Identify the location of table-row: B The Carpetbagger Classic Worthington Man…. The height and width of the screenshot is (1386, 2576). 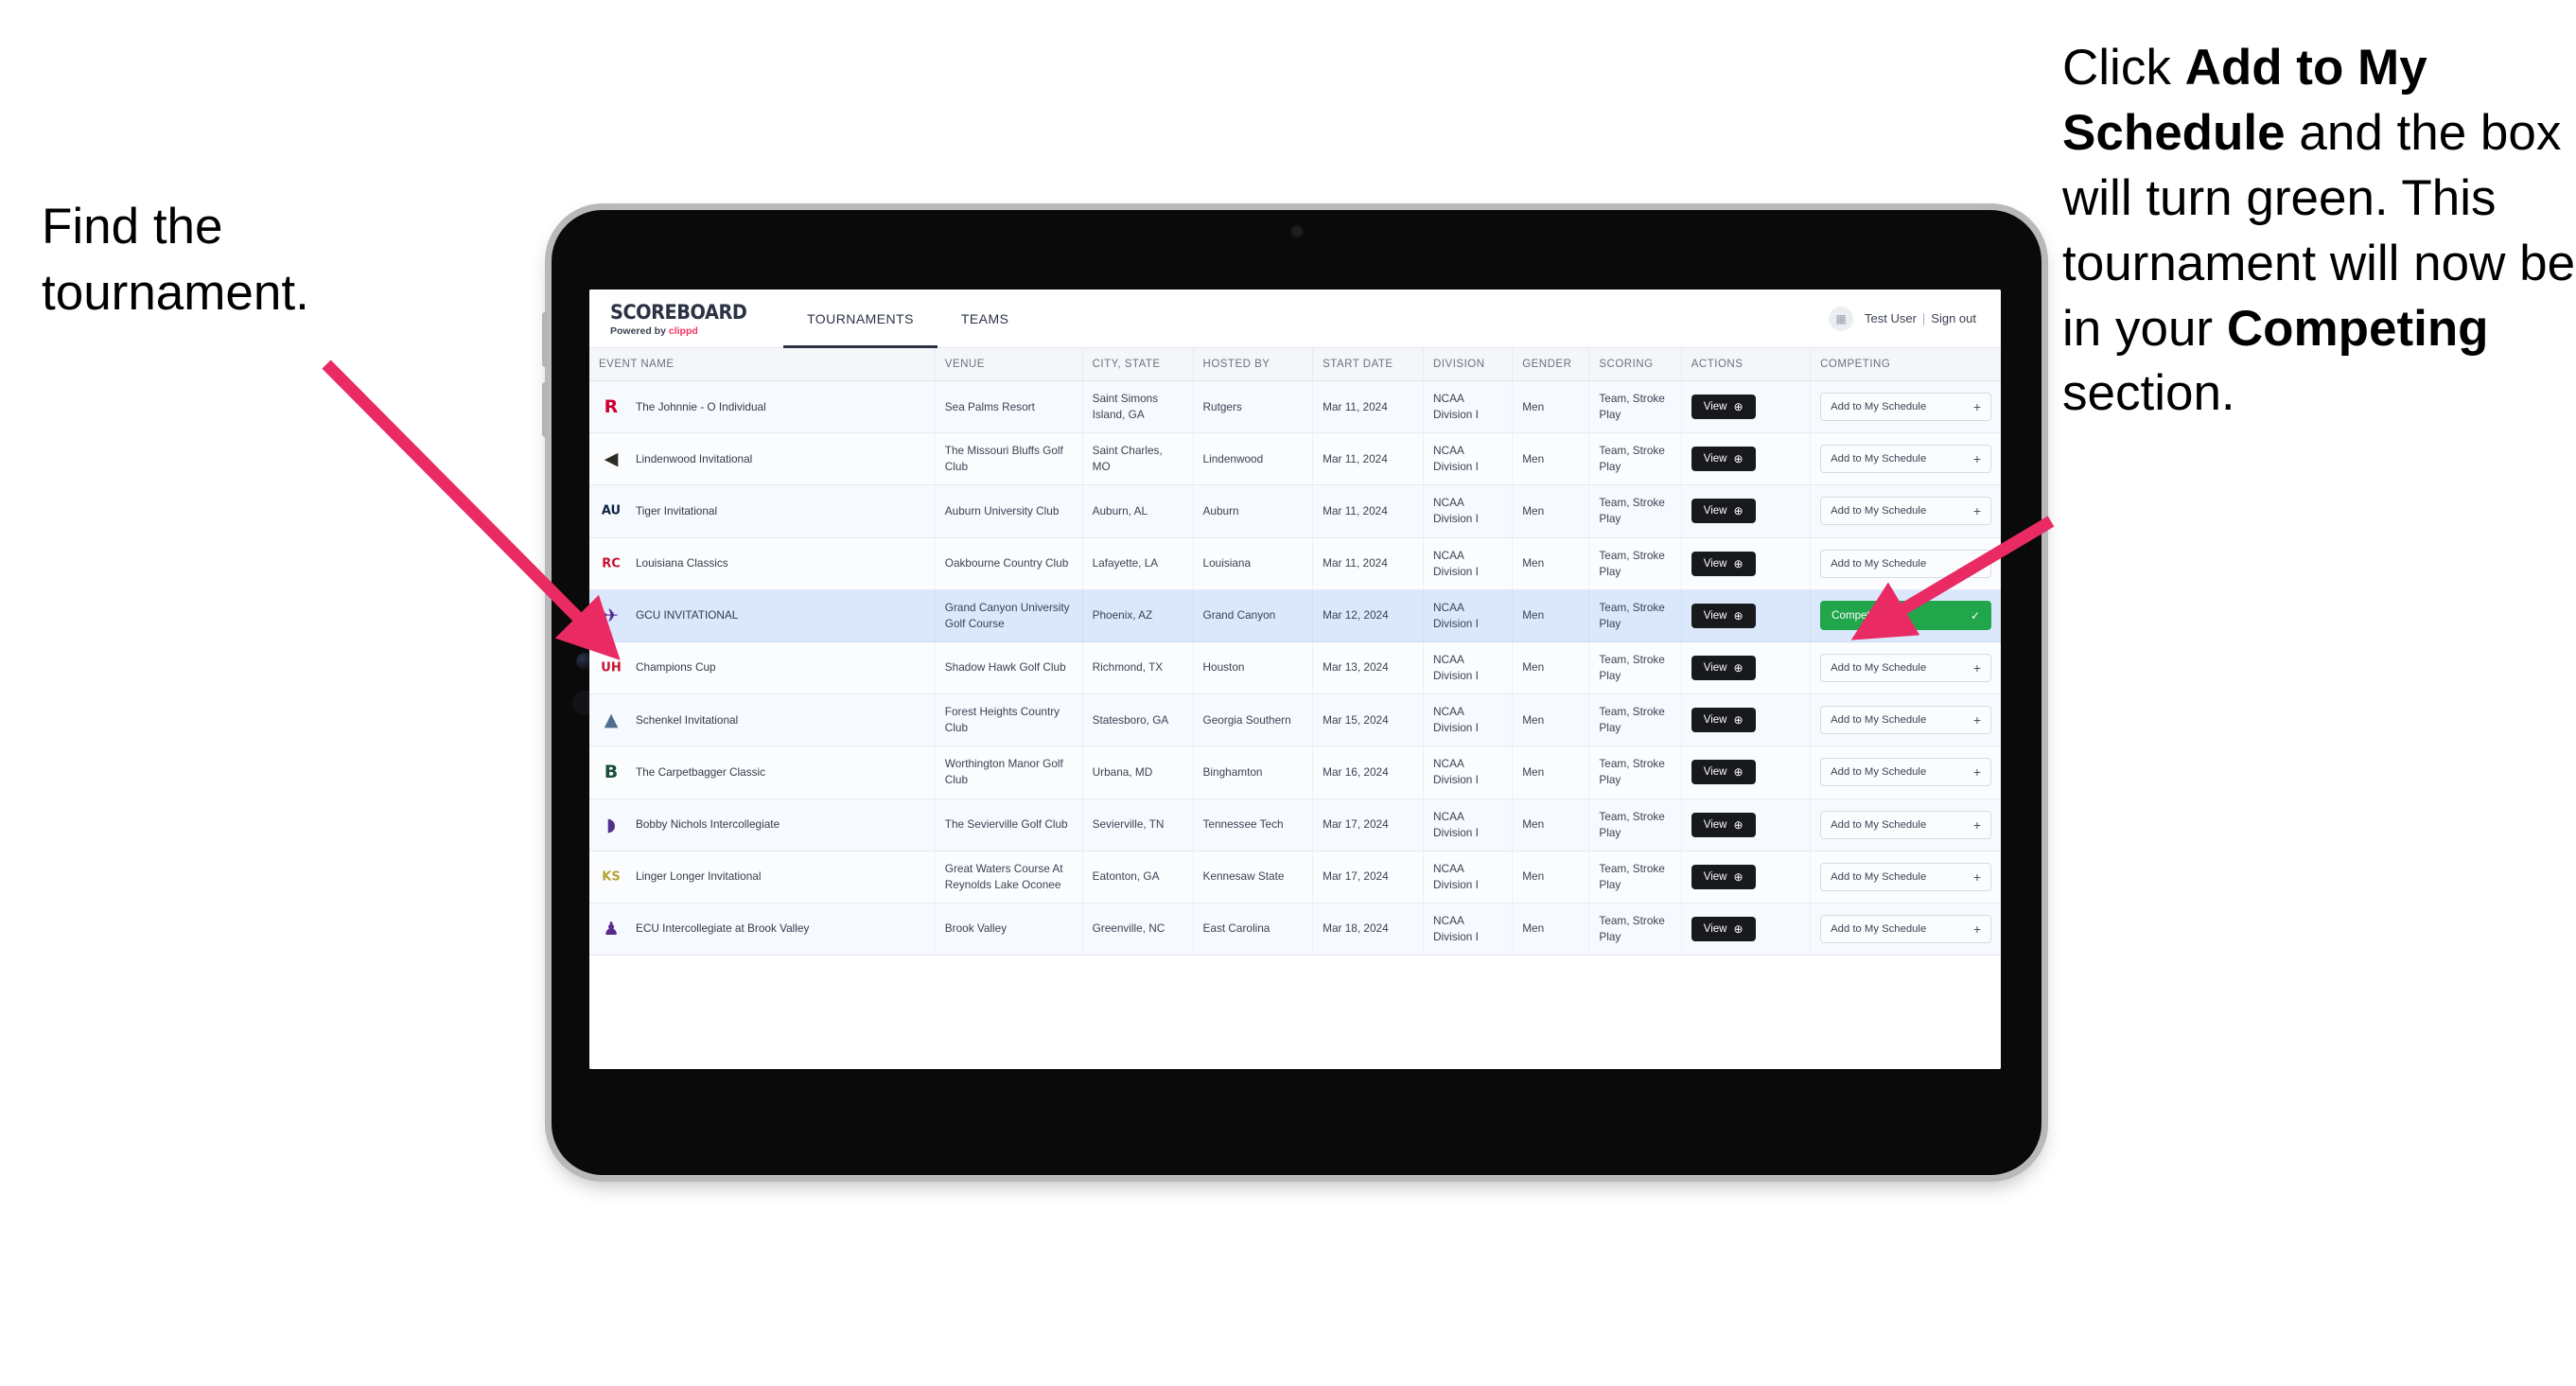
(1295, 772).